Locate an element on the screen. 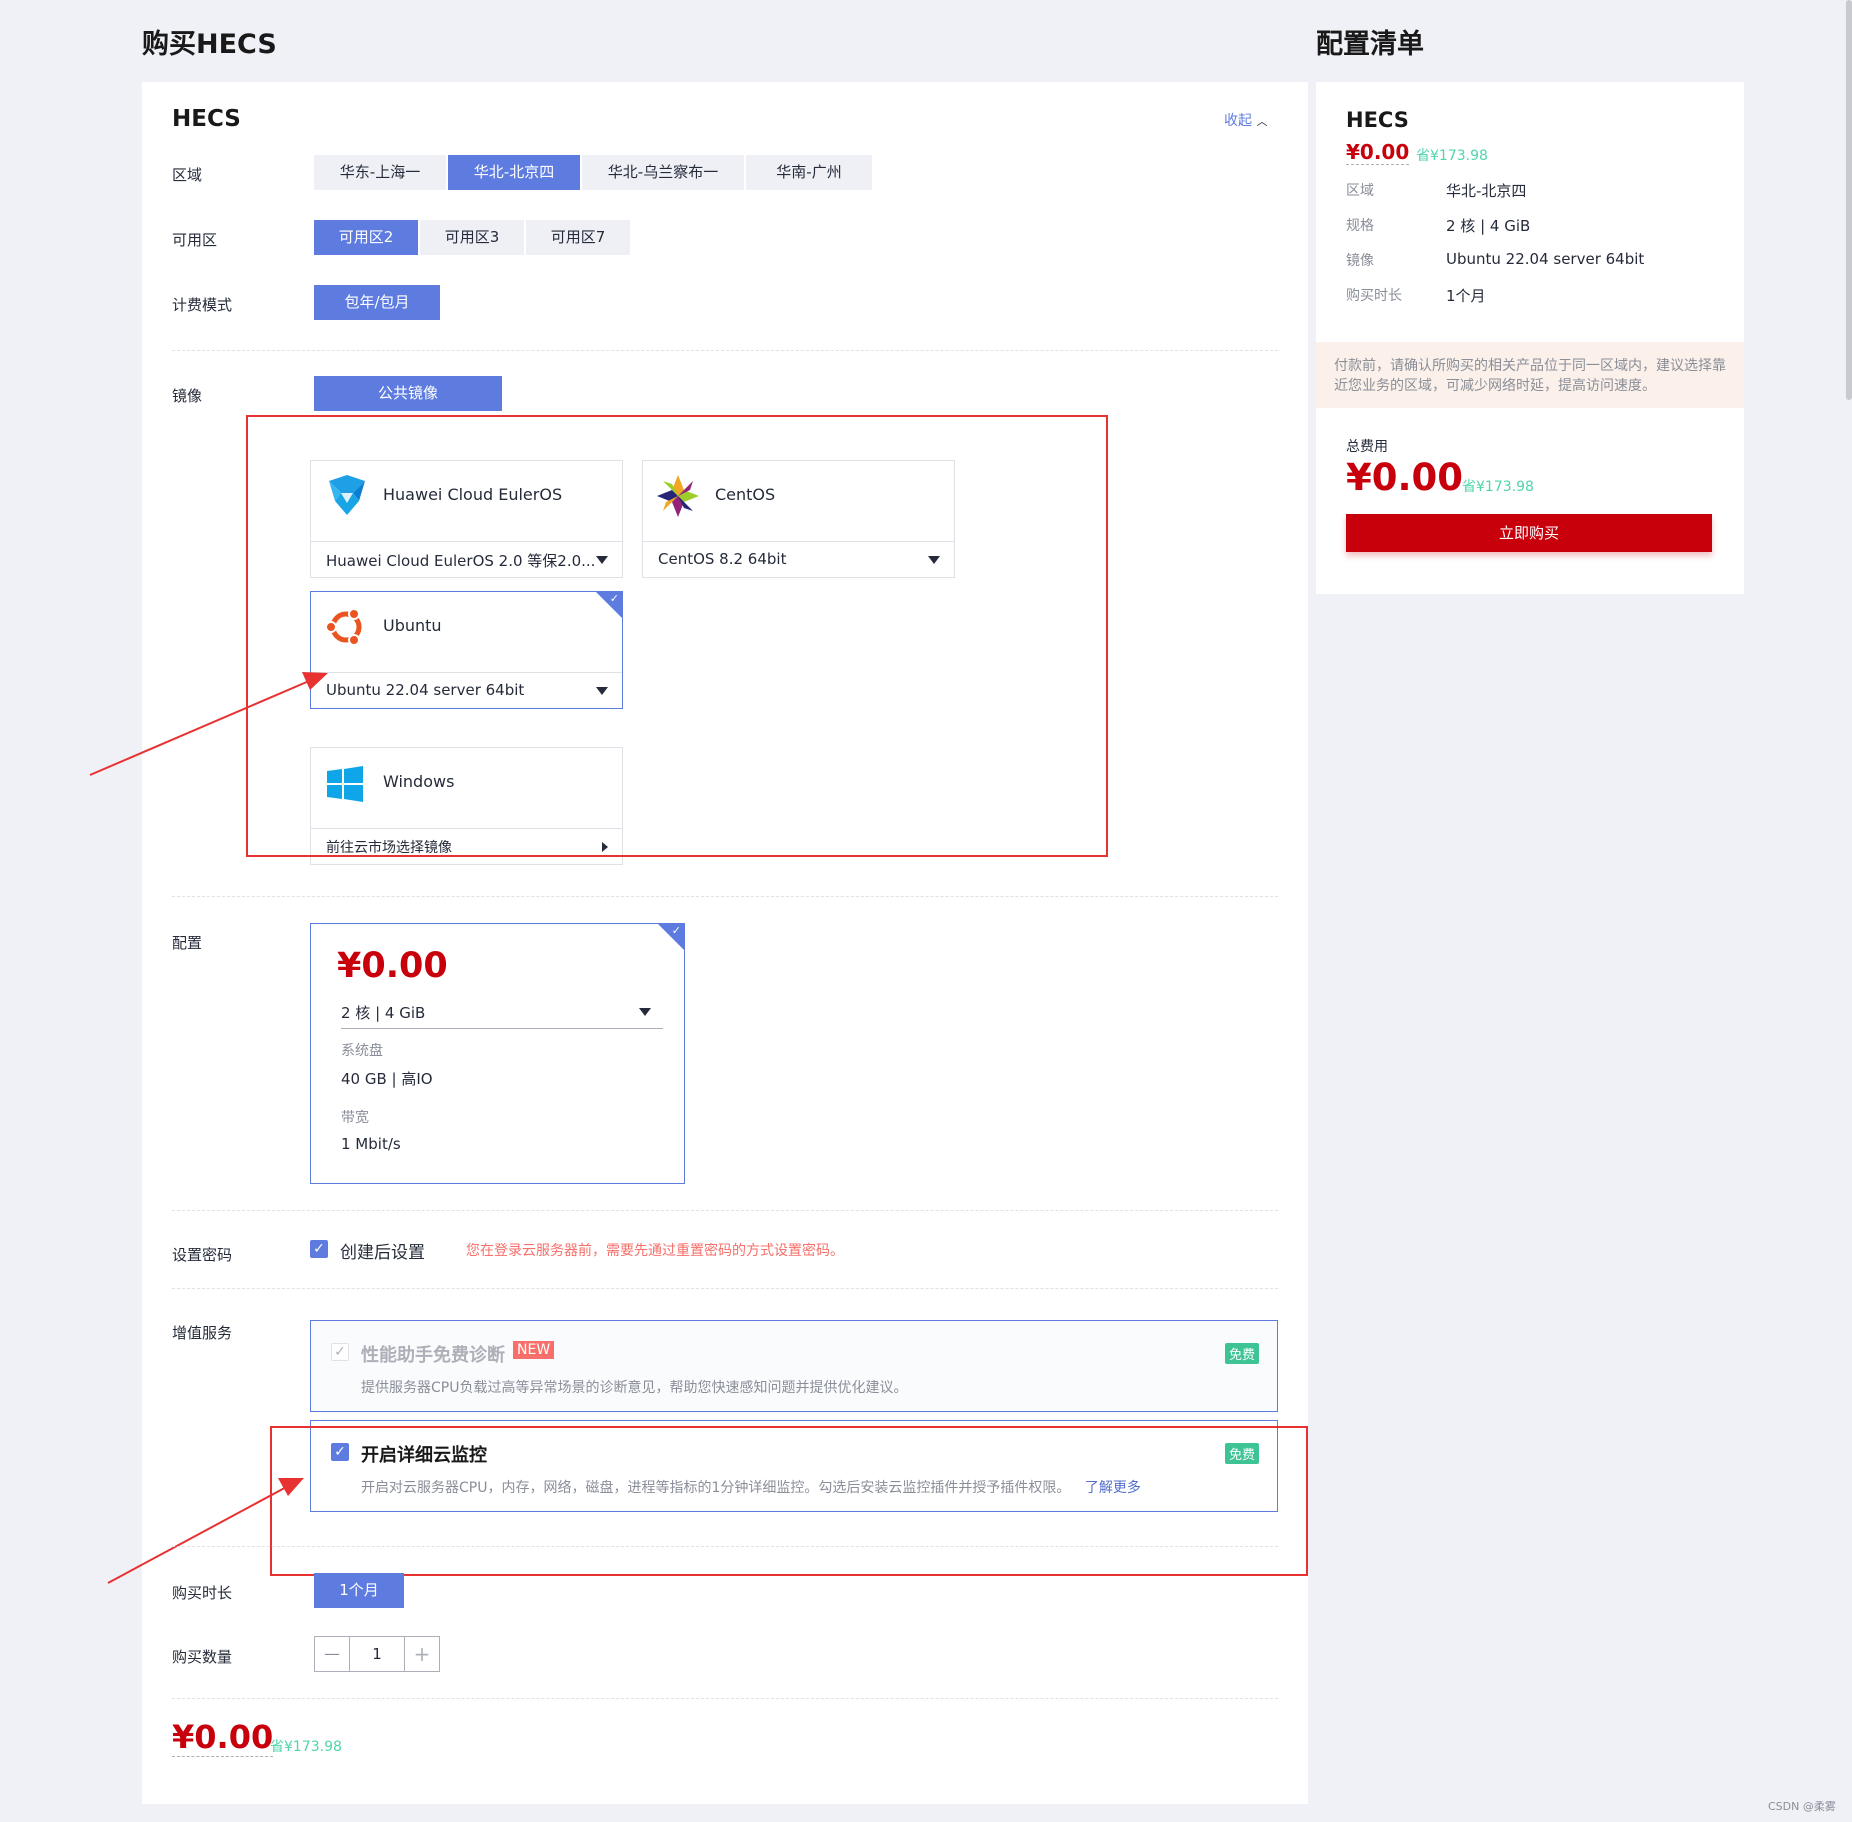 This screenshot has width=1852, height=1822. disk-label: 系统盘 is located at coordinates (362, 1051).